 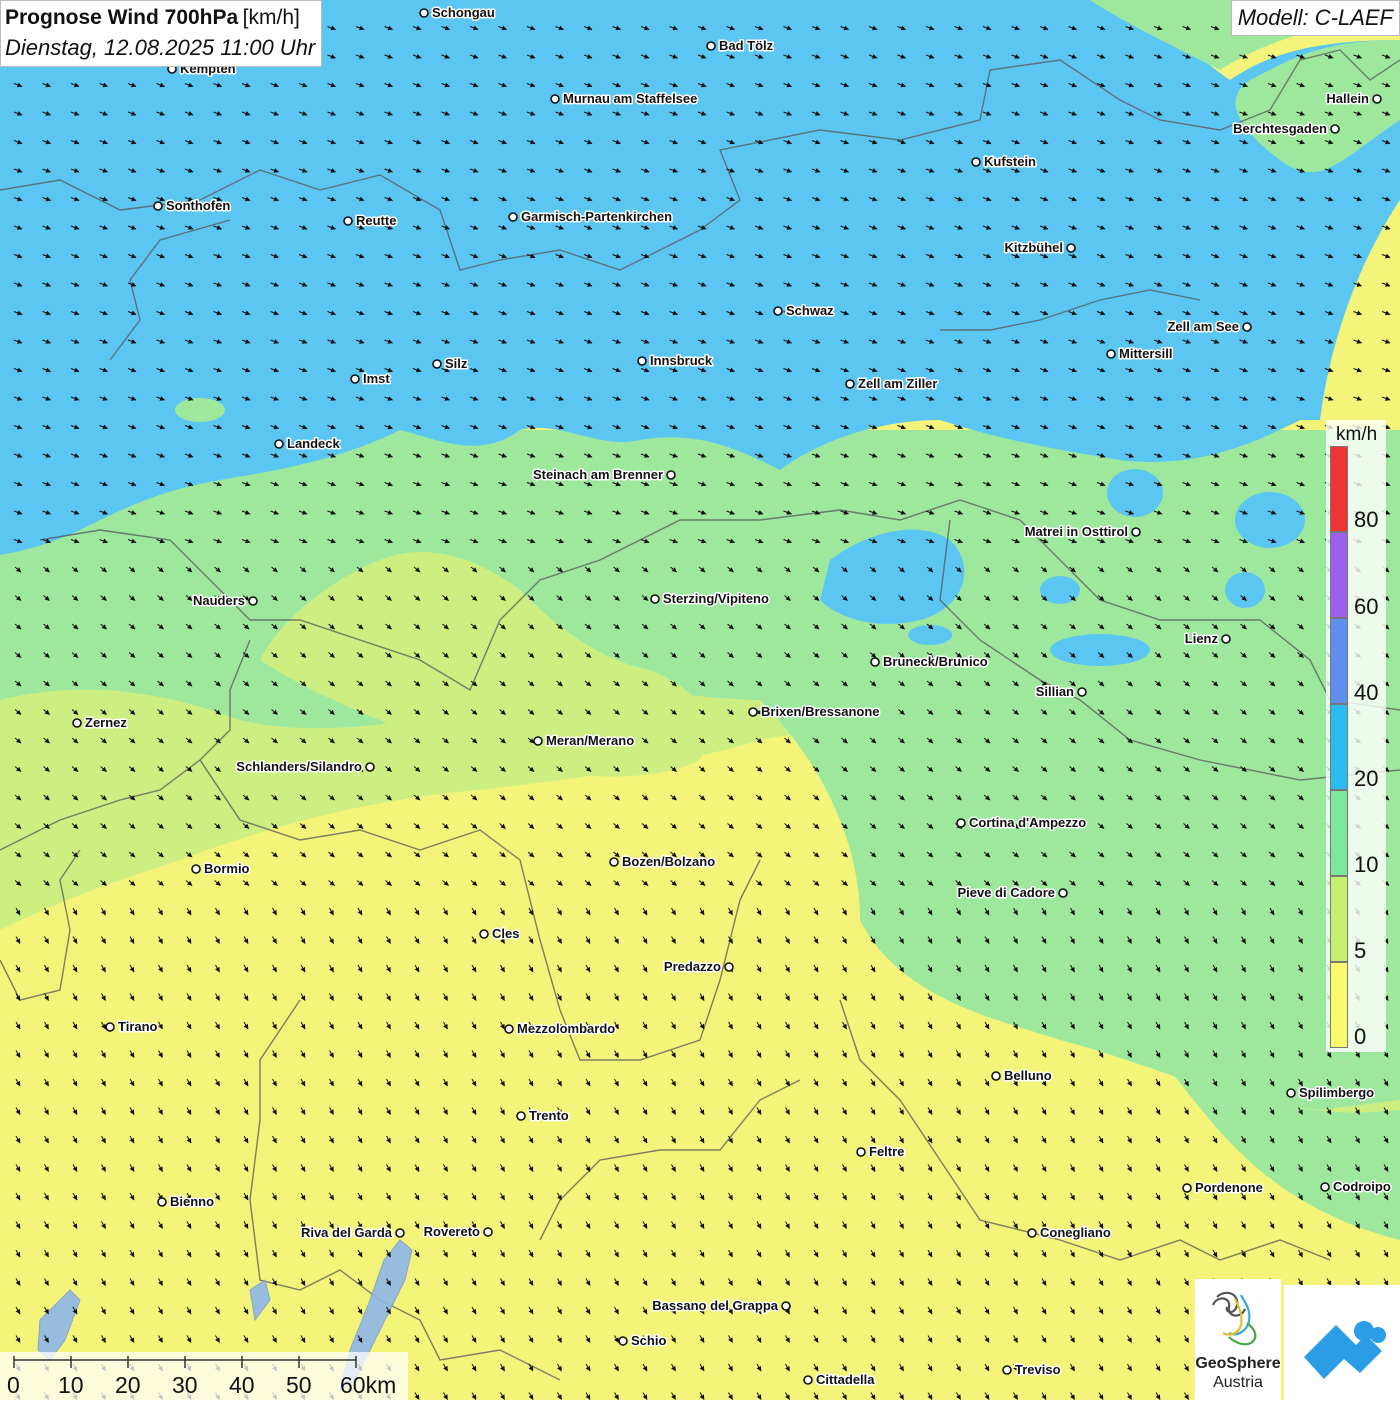 I want to click on city-bassano-del-grappa: Bassano del Grappa, so click(x=721, y=1306).